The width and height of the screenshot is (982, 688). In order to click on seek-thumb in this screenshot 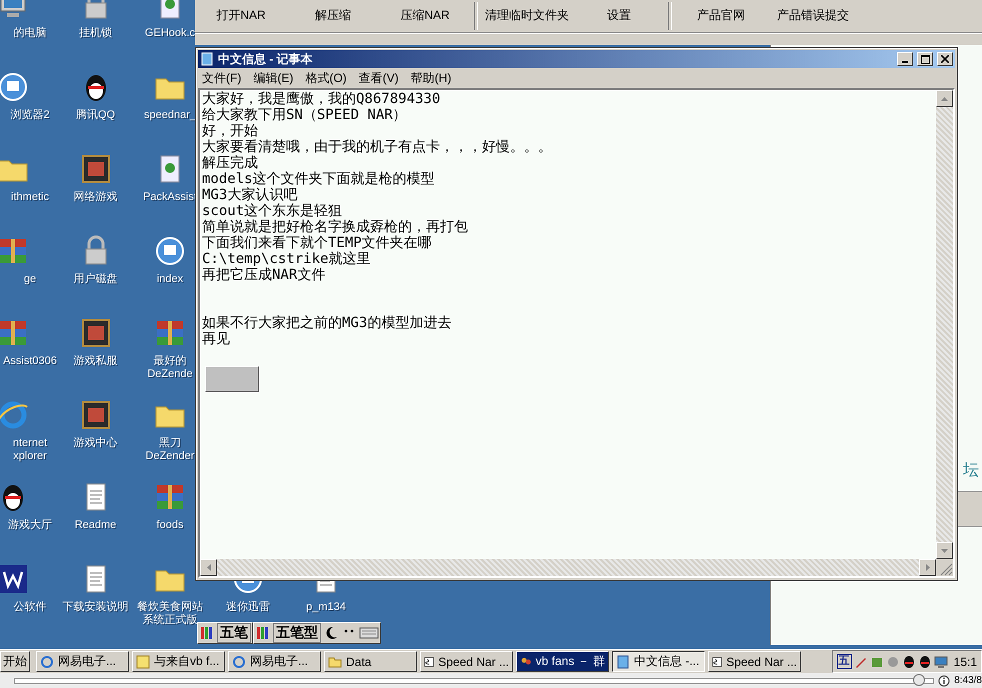, I will do `click(919, 680)`.